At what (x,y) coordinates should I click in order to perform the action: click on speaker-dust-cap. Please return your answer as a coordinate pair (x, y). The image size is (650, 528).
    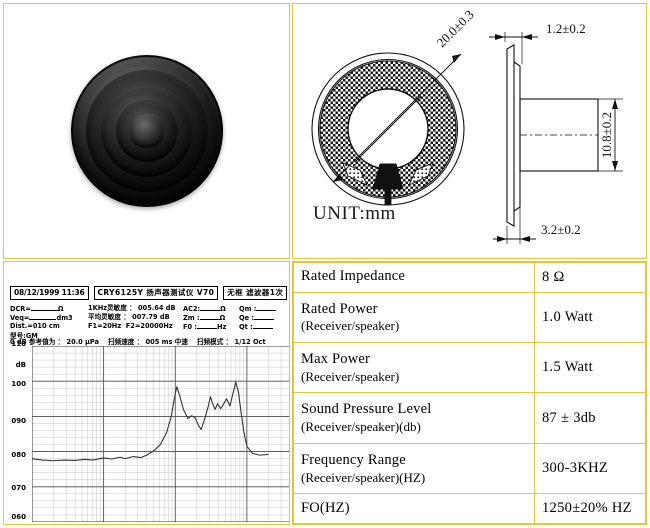
    Looking at the image, I should click on (146, 131).